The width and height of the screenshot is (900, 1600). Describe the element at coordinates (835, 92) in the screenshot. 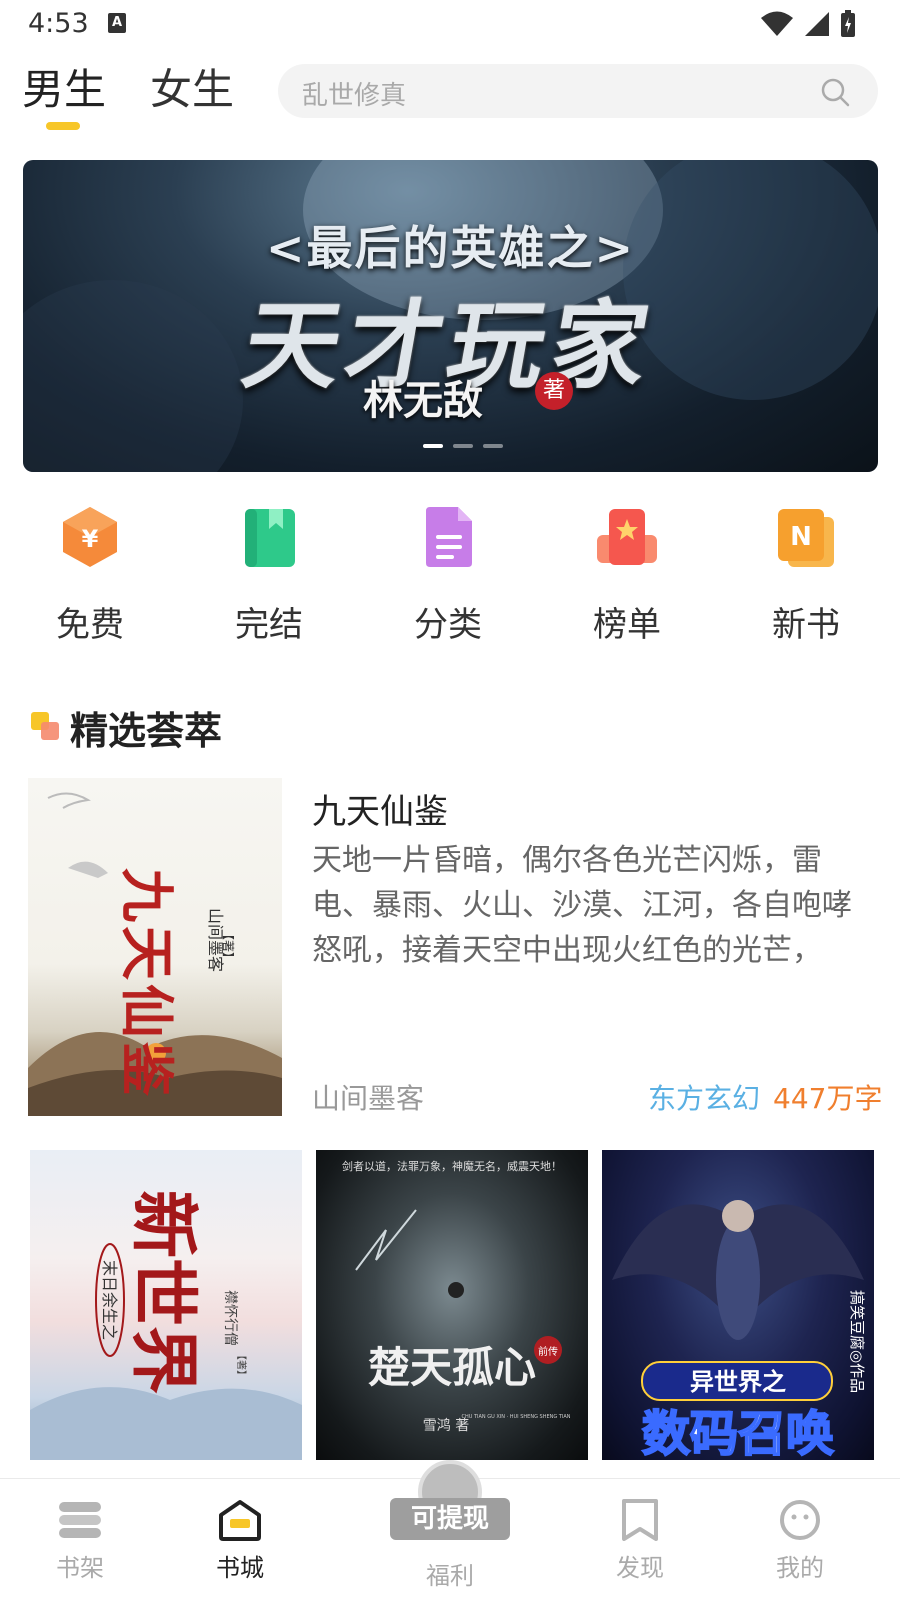

I see `search-icon` at that location.